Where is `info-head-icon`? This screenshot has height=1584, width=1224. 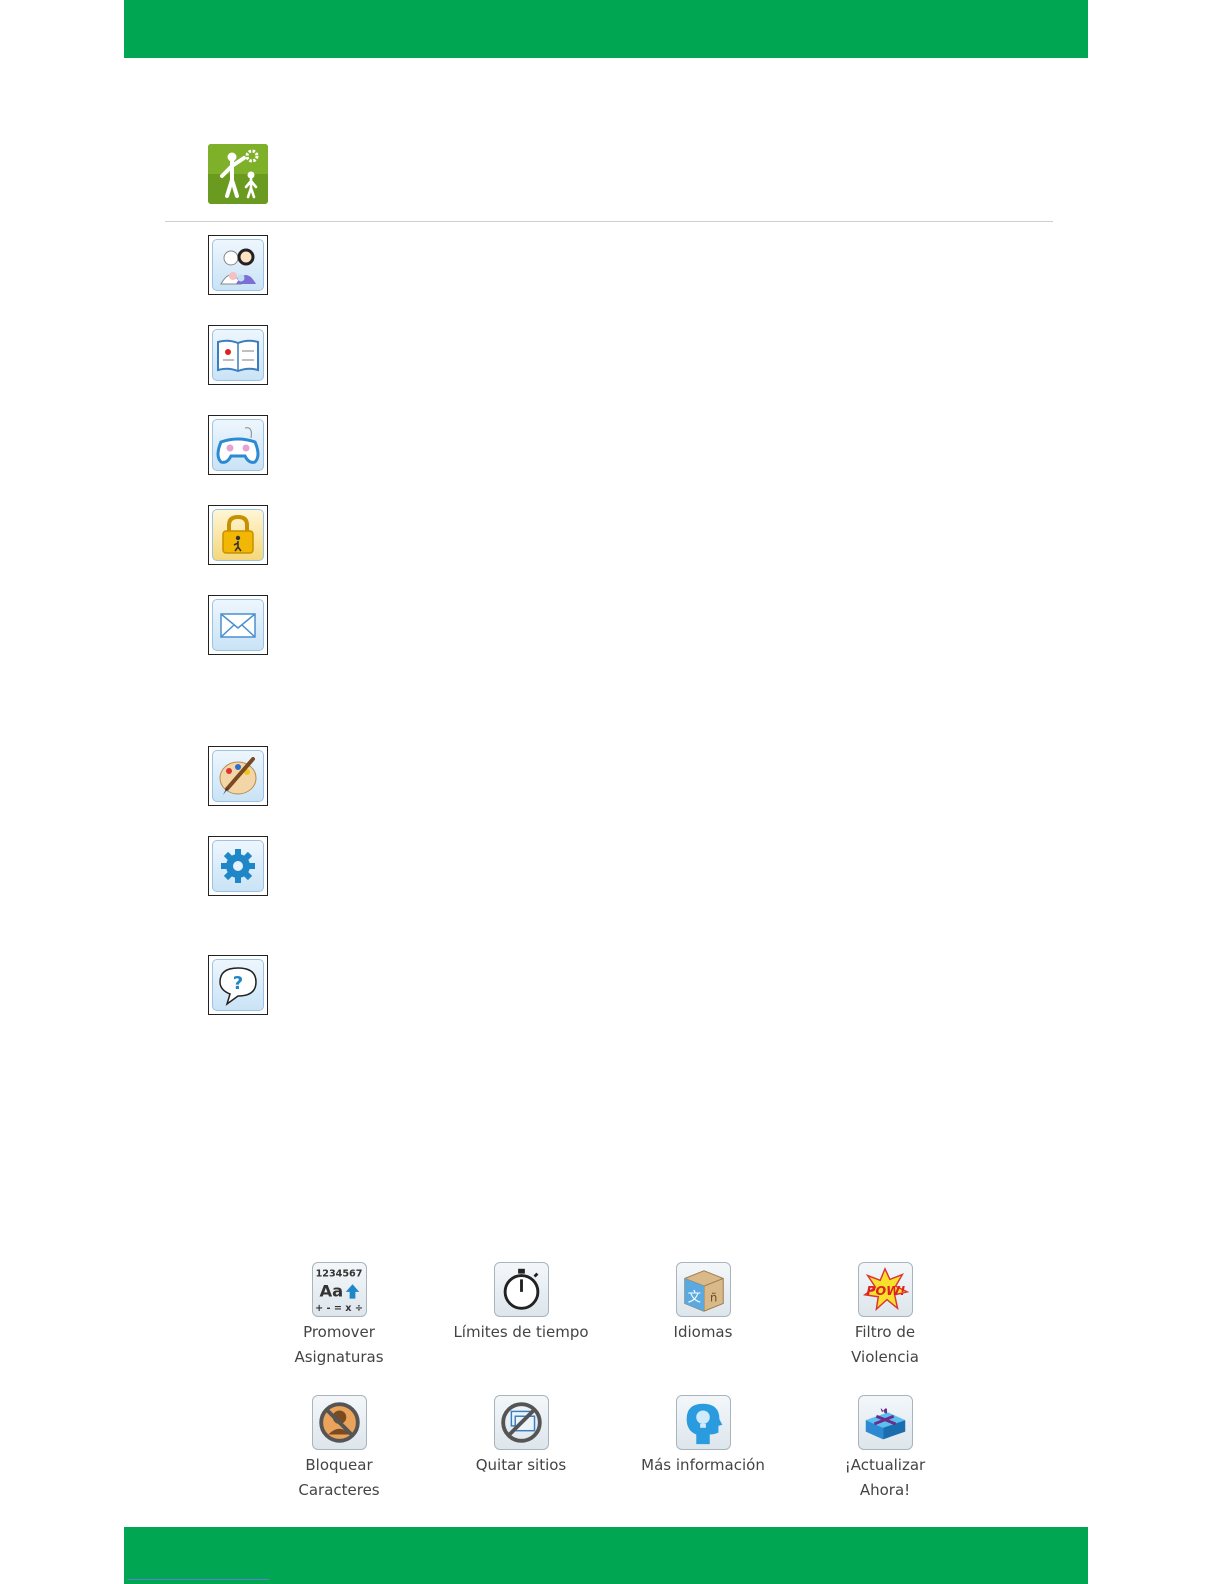 info-head-icon is located at coordinates (703, 1422).